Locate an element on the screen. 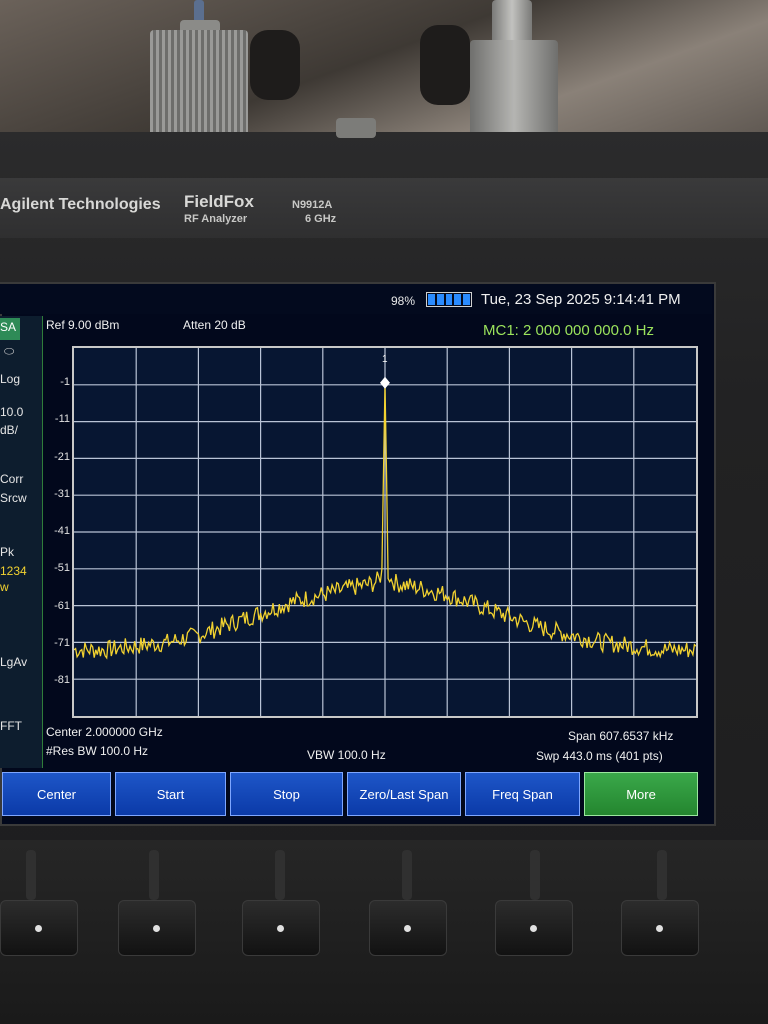 This screenshot has width=768, height=1024. marker-readout: MC1: 2 000 000 000.0 Hz is located at coordinates (568, 330).